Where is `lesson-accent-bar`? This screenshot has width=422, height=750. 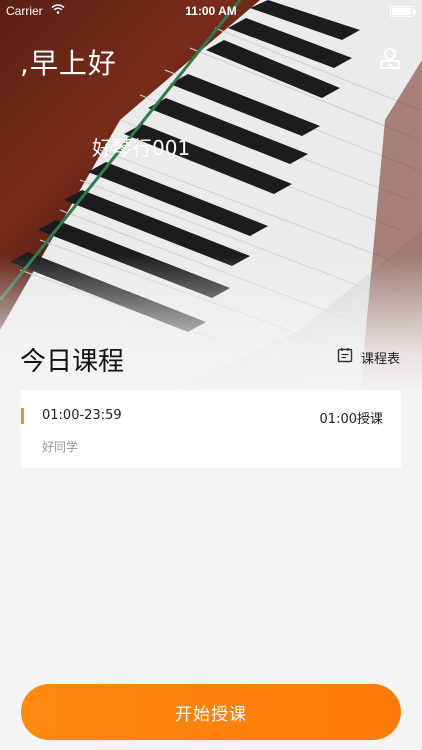
lesson-accent-bar is located at coordinates (22, 416).